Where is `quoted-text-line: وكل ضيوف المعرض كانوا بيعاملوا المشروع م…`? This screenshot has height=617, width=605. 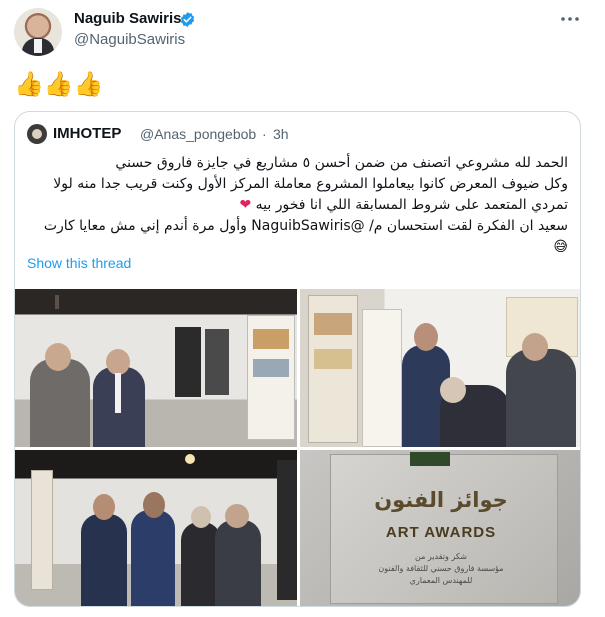 quoted-text-line: وكل ضيوف المعرض كانوا بيعاملوا المشروع م… is located at coordinates (310, 184).